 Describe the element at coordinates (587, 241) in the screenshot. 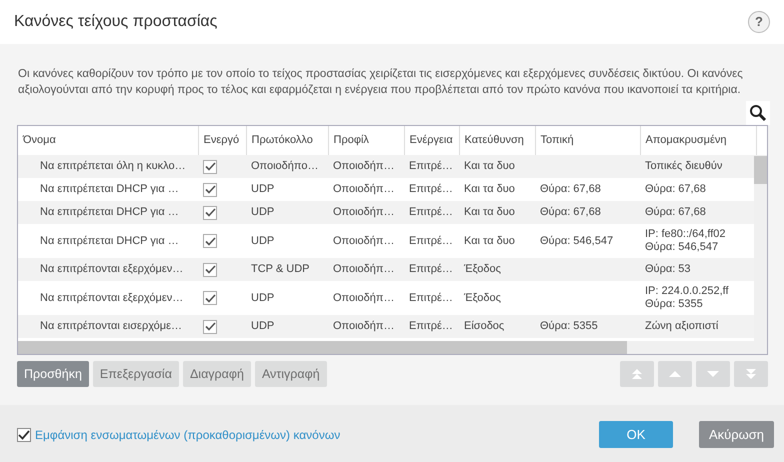

I see `table-cell: Θύρα: 546,547` at that location.